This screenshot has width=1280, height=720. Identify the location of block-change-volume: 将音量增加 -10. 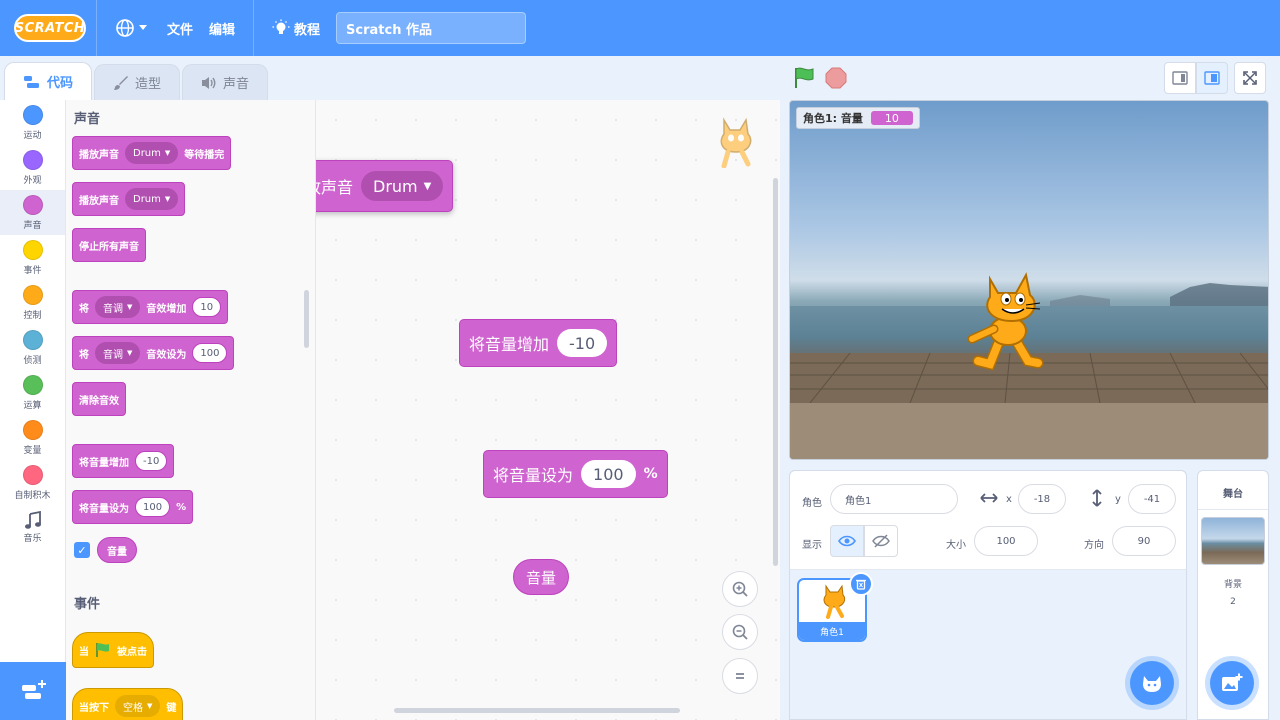
(123, 461).